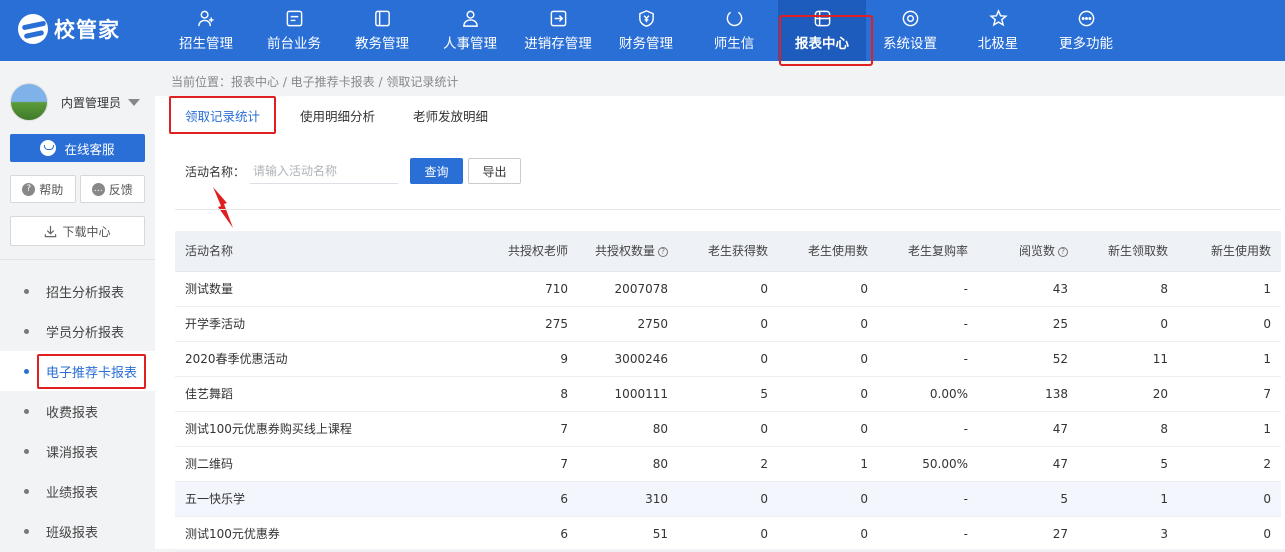 This screenshot has width=1285, height=552. I want to click on sidebar-item-ecard-report: 电子推荐卡报表, so click(77, 371).